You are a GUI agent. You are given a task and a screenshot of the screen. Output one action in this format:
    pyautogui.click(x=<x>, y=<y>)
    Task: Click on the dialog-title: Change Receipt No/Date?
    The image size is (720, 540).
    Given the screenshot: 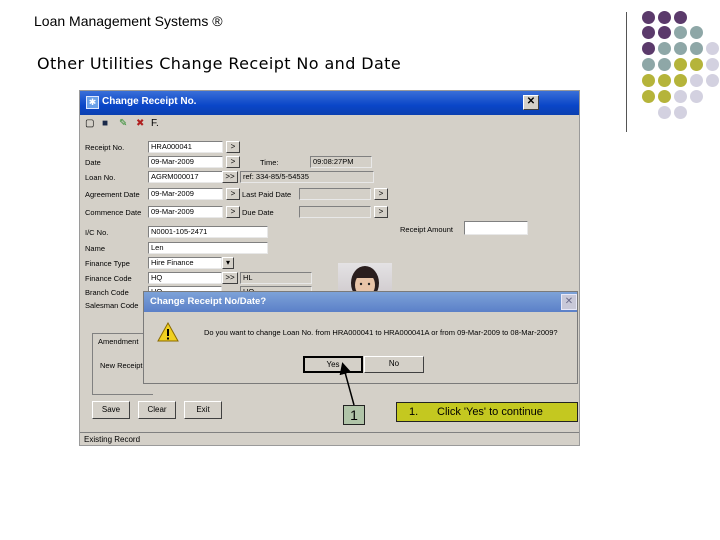 What is the action you would take?
    pyautogui.click(x=208, y=301)
    